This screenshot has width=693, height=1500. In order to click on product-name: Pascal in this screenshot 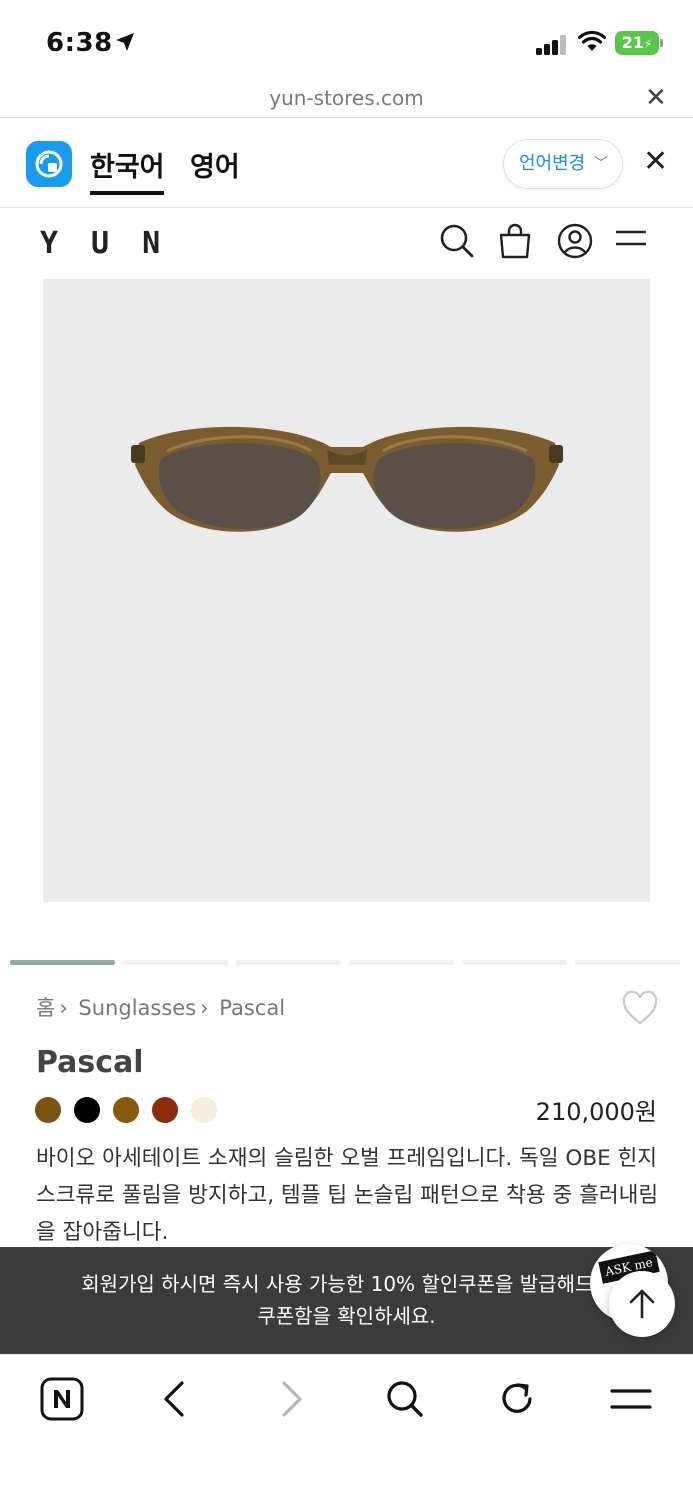, I will do `click(90, 1062)`.